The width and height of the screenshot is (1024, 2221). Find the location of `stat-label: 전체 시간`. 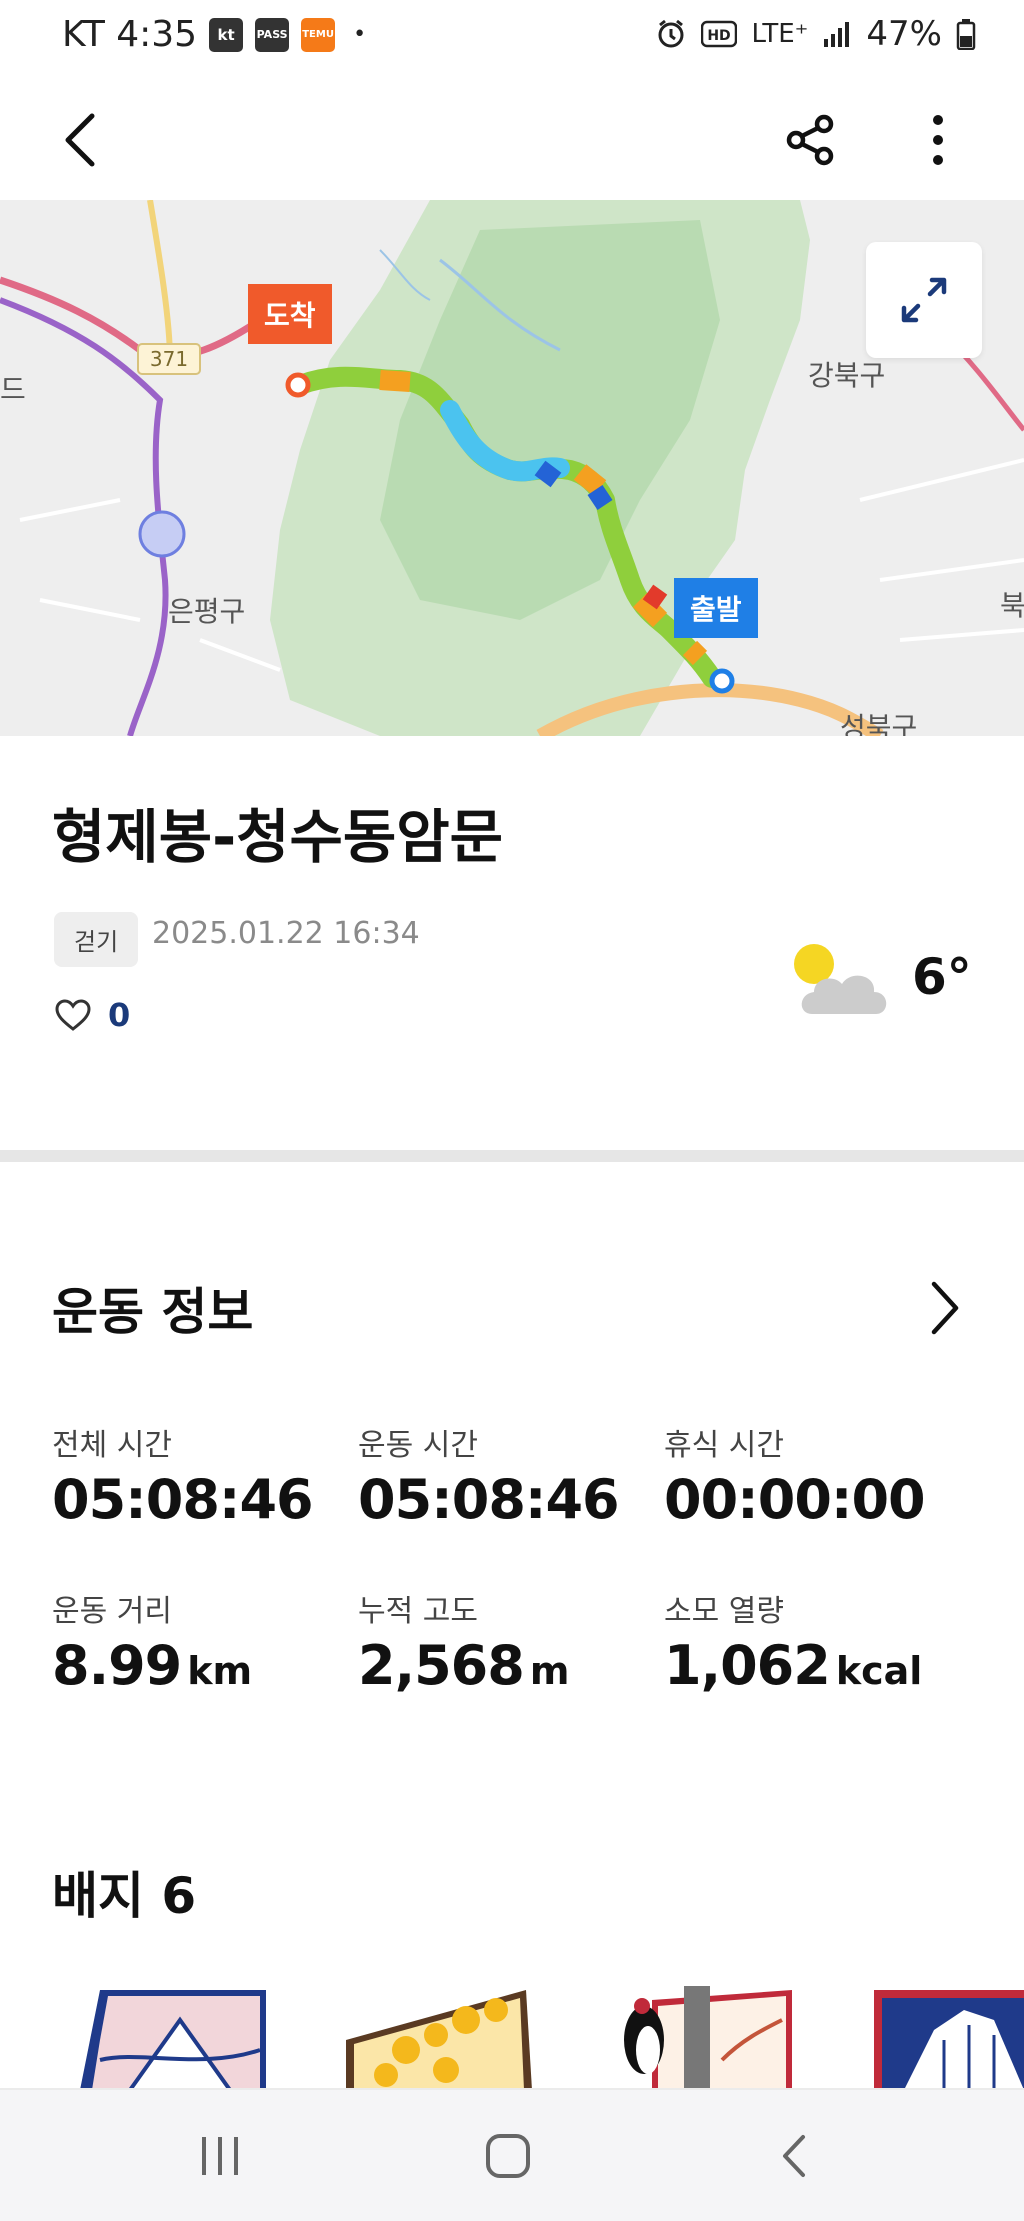

stat-label: 전체 시간 is located at coordinates (112, 1445).